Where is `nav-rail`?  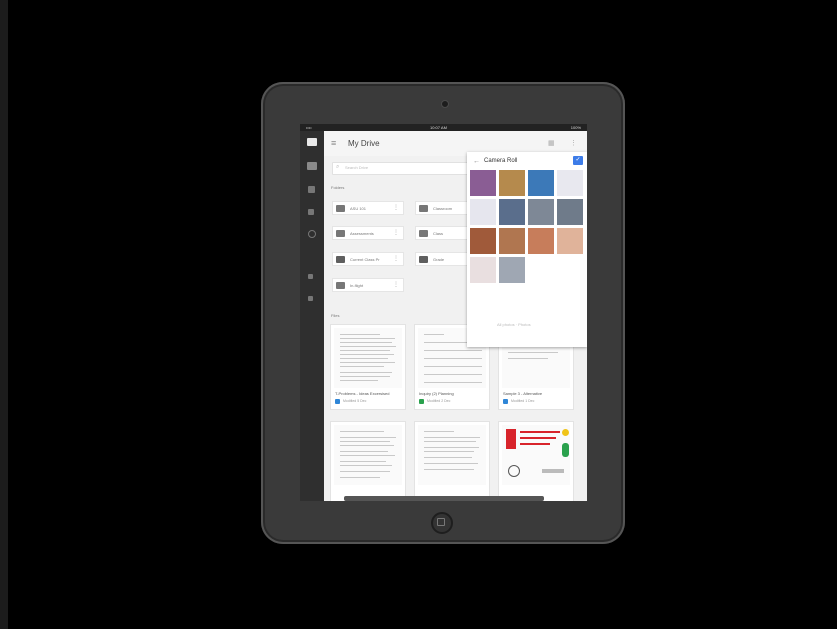 nav-rail is located at coordinates (312, 316).